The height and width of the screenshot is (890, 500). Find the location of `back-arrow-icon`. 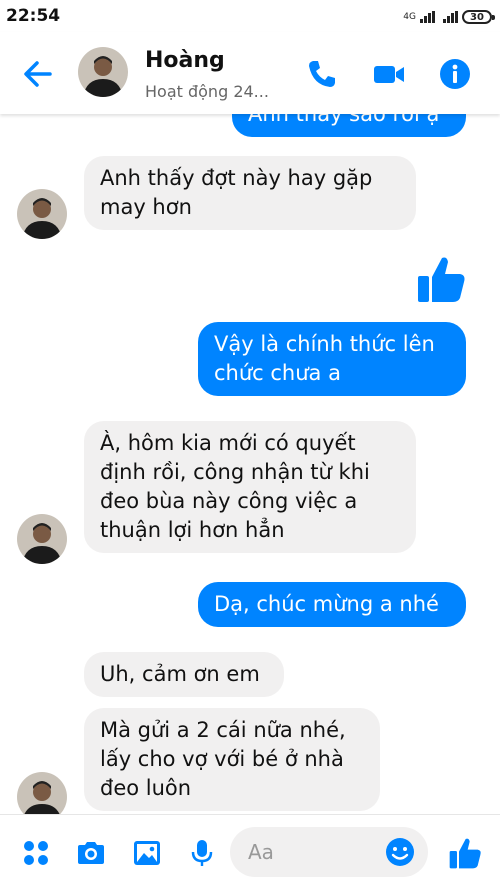

back-arrow-icon is located at coordinates (38, 74).